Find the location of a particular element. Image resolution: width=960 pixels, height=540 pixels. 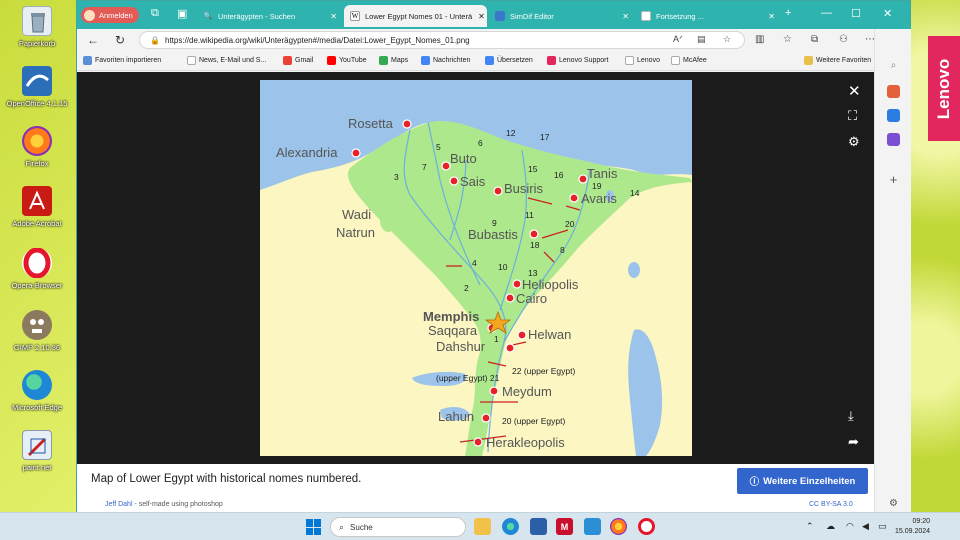

nome-number: 5 is located at coordinates (438, 147).